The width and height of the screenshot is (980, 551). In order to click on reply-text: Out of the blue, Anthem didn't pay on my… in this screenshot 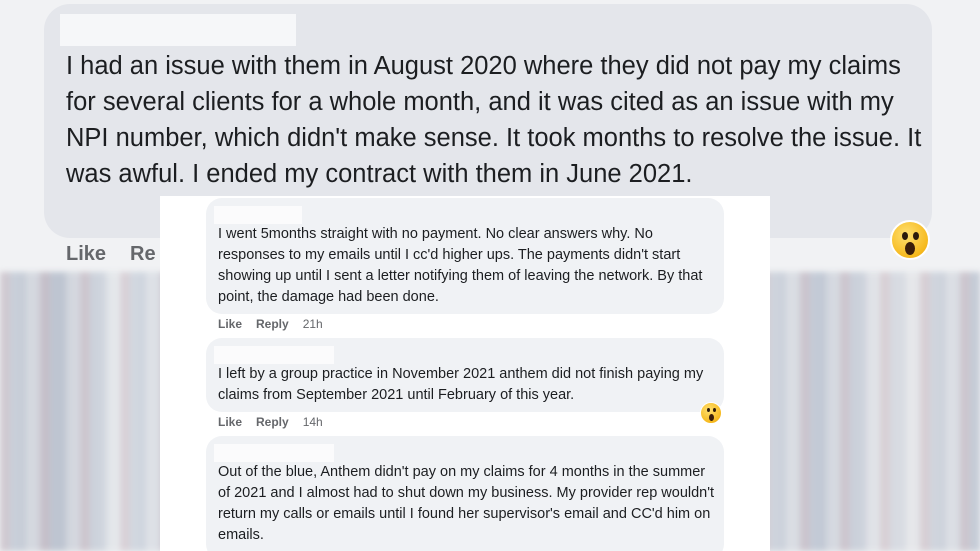, I will do `click(466, 503)`.